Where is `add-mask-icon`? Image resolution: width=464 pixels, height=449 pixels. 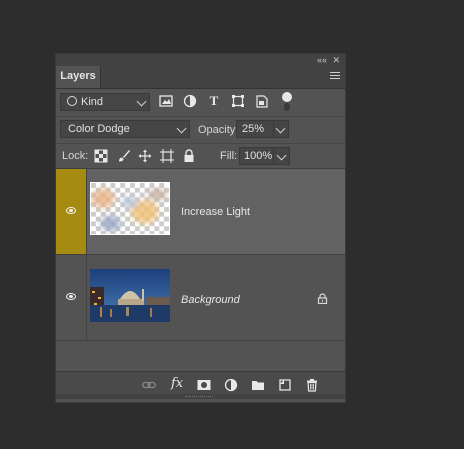 add-mask-icon is located at coordinates (204, 385).